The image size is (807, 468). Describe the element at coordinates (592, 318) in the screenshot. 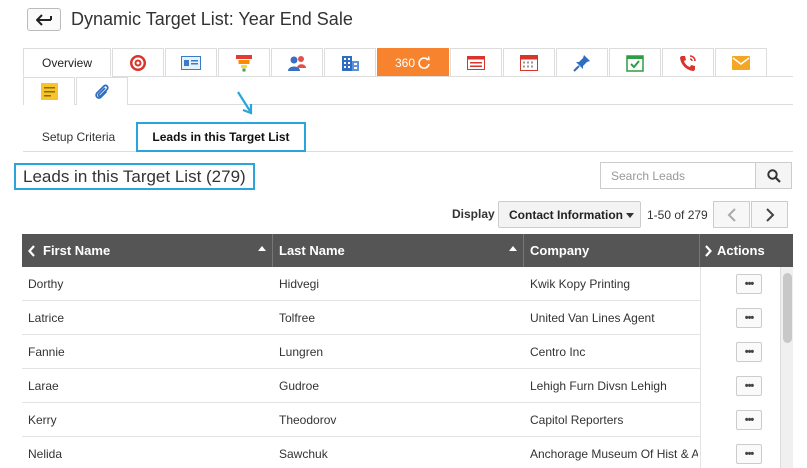

I see `cell-company: United Van Lines Agent` at that location.